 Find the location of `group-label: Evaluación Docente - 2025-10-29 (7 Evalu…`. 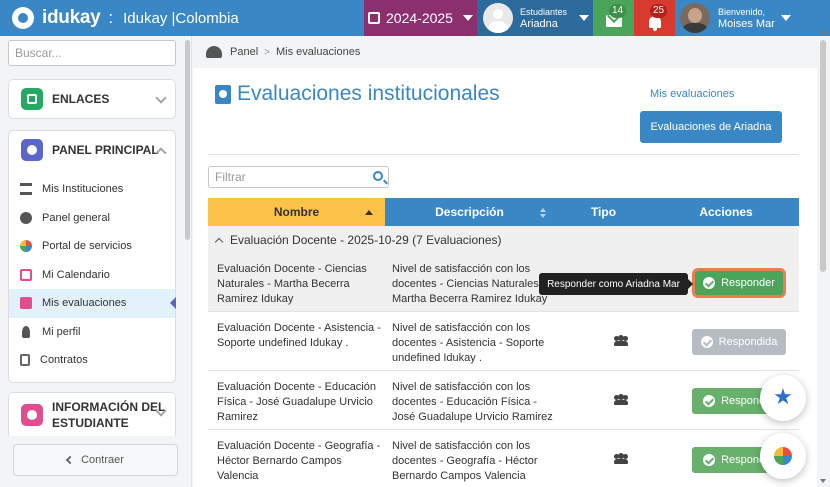

group-label: Evaluación Docente - 2025-10-29 (7 Evalu… is located at coordinates (366, 240).